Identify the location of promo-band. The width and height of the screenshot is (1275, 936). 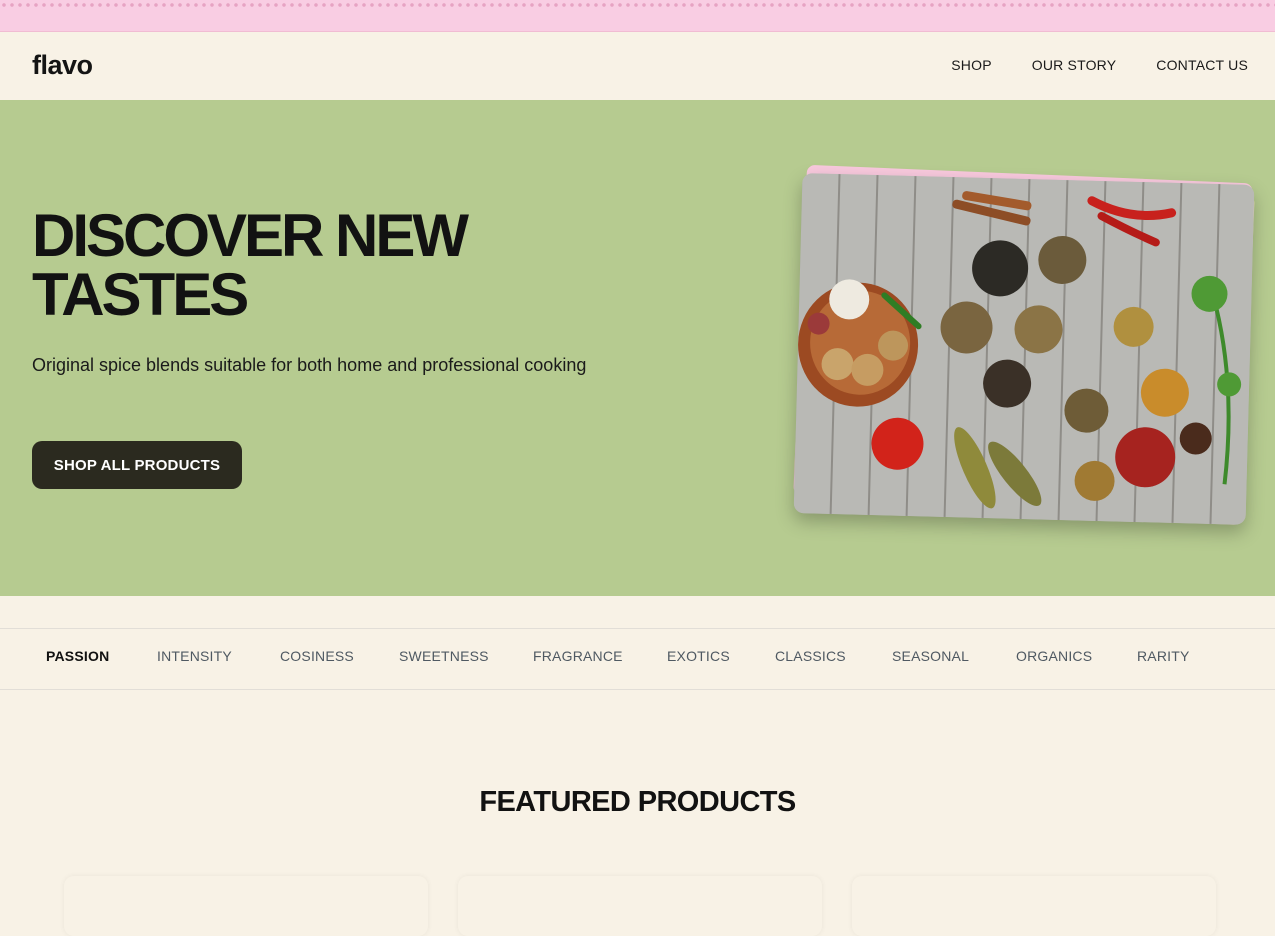
(637, 16).